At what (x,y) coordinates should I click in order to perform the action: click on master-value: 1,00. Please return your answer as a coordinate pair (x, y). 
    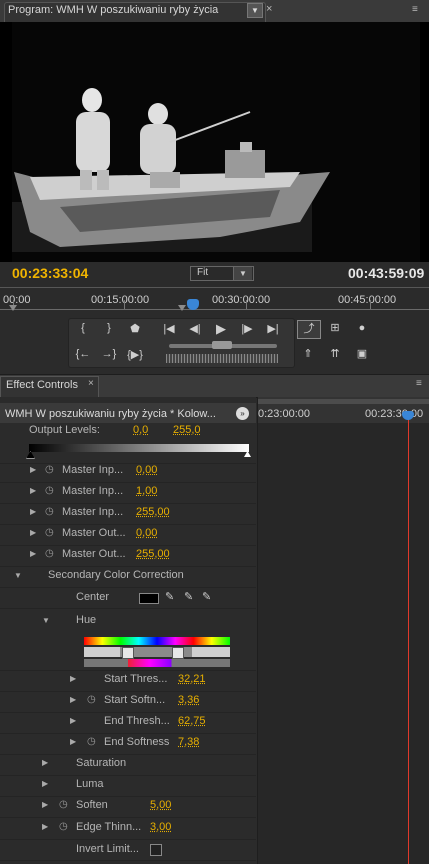
    Looking at the image, I should click on (146, 491).